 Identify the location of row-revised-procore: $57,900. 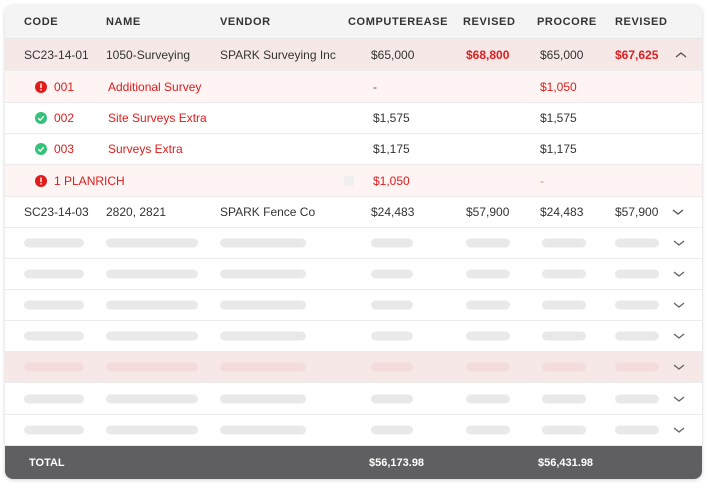
(637, 212).